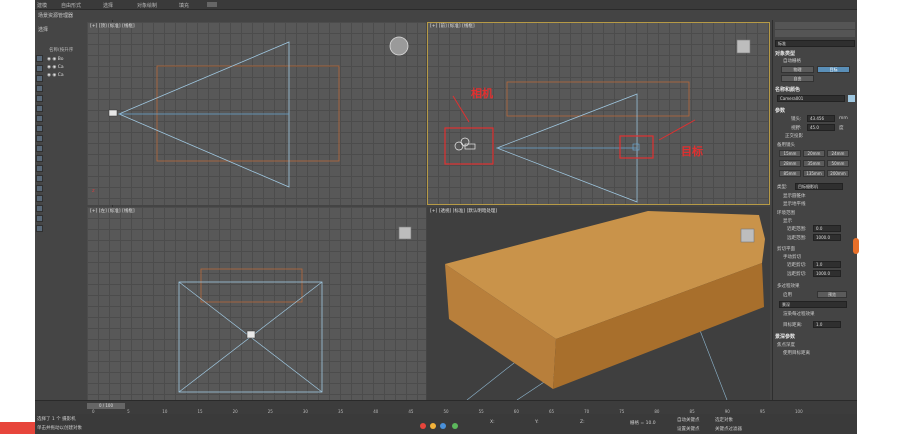 Image resolution: width=897 pixels, height=434 pixels. What do you see at coordinates (827, 264) in the screenshot?
I see `near-clip-field: 1.0` at bounding box center [827, 264].